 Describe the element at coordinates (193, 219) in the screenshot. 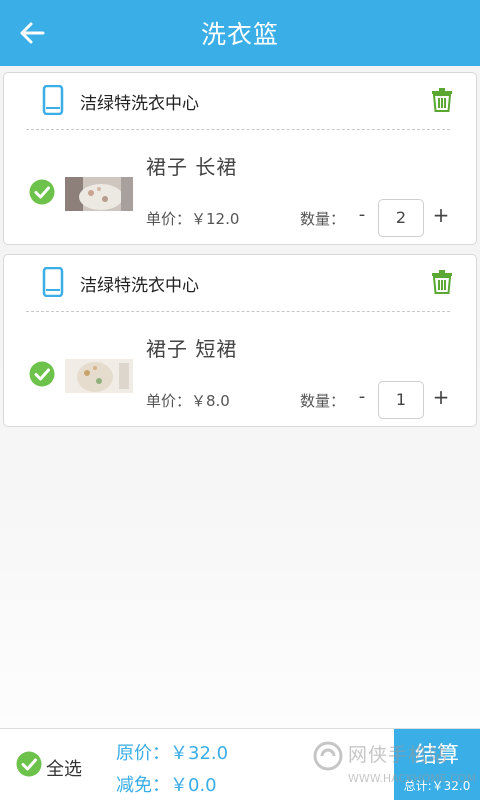

I see `unit-price: 单价：￥12.0` at that location.